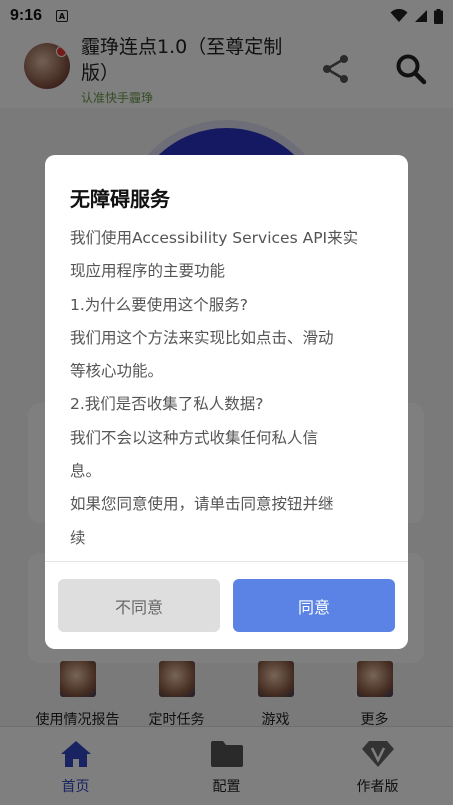 This screenshot has width=453, height=805. I want to click on dialog-divider, so click(226, 561).